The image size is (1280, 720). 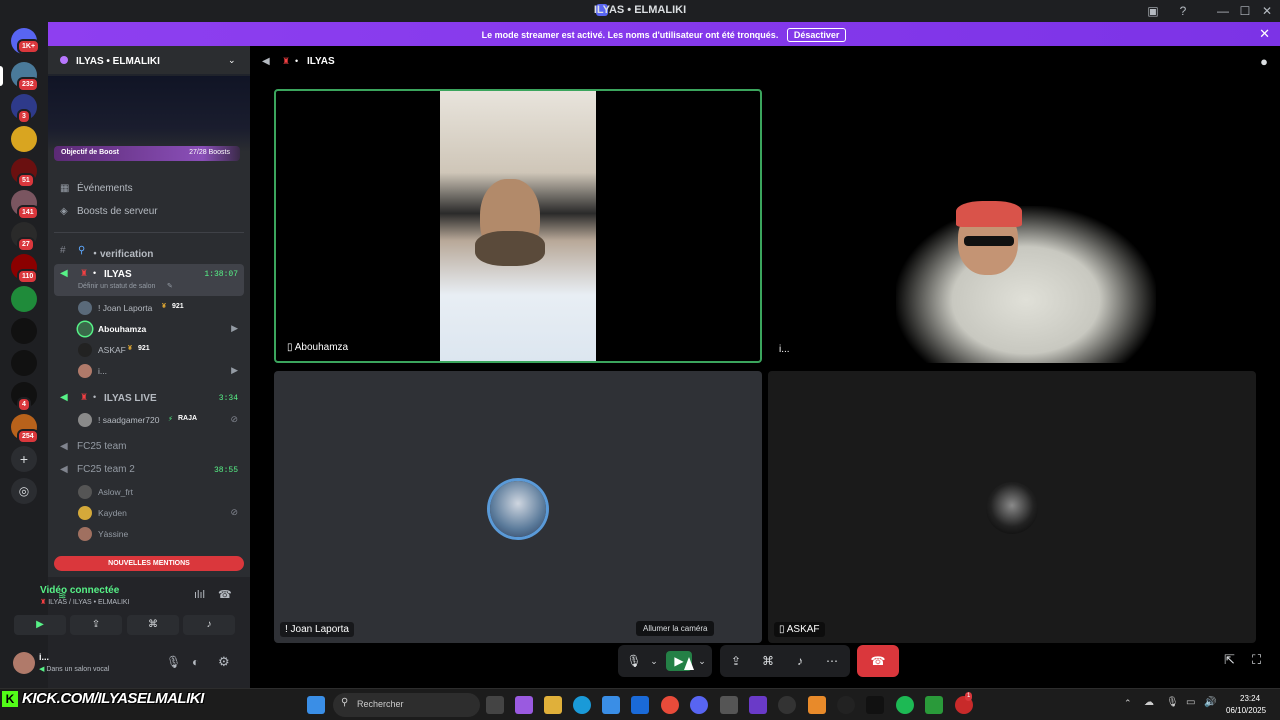 What do you see at coordinates (316, 705) in the screenshot?
I see `windows-start-icon` at bounding box center [316, 705].